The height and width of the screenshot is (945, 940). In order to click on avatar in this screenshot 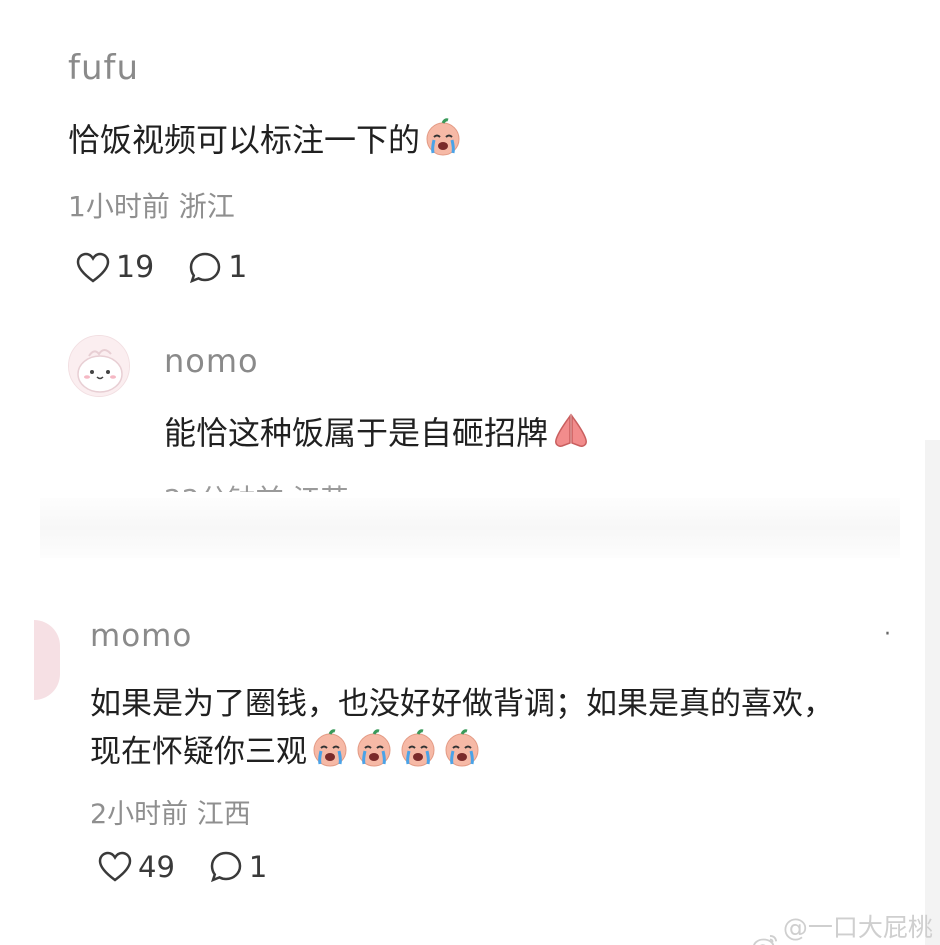, I will do `click(99, 366)`.